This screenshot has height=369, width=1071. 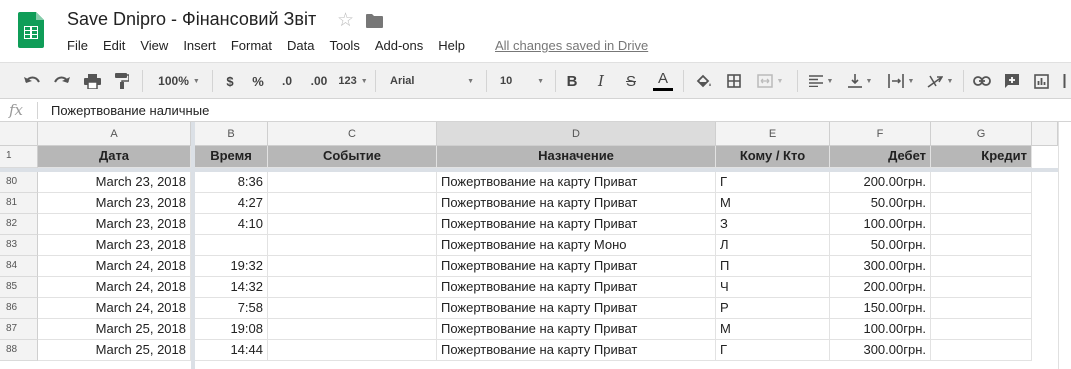 What do you see at coordinates (319, 81) in the screenshot?
I see `increase-decimals-button: .00` at bounding box center [319, 81].